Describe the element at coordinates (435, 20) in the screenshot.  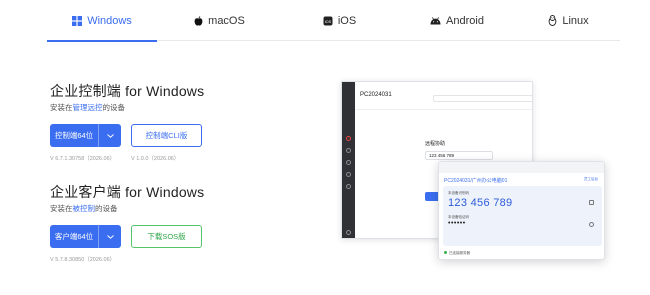
I see `android-icon` at that location.